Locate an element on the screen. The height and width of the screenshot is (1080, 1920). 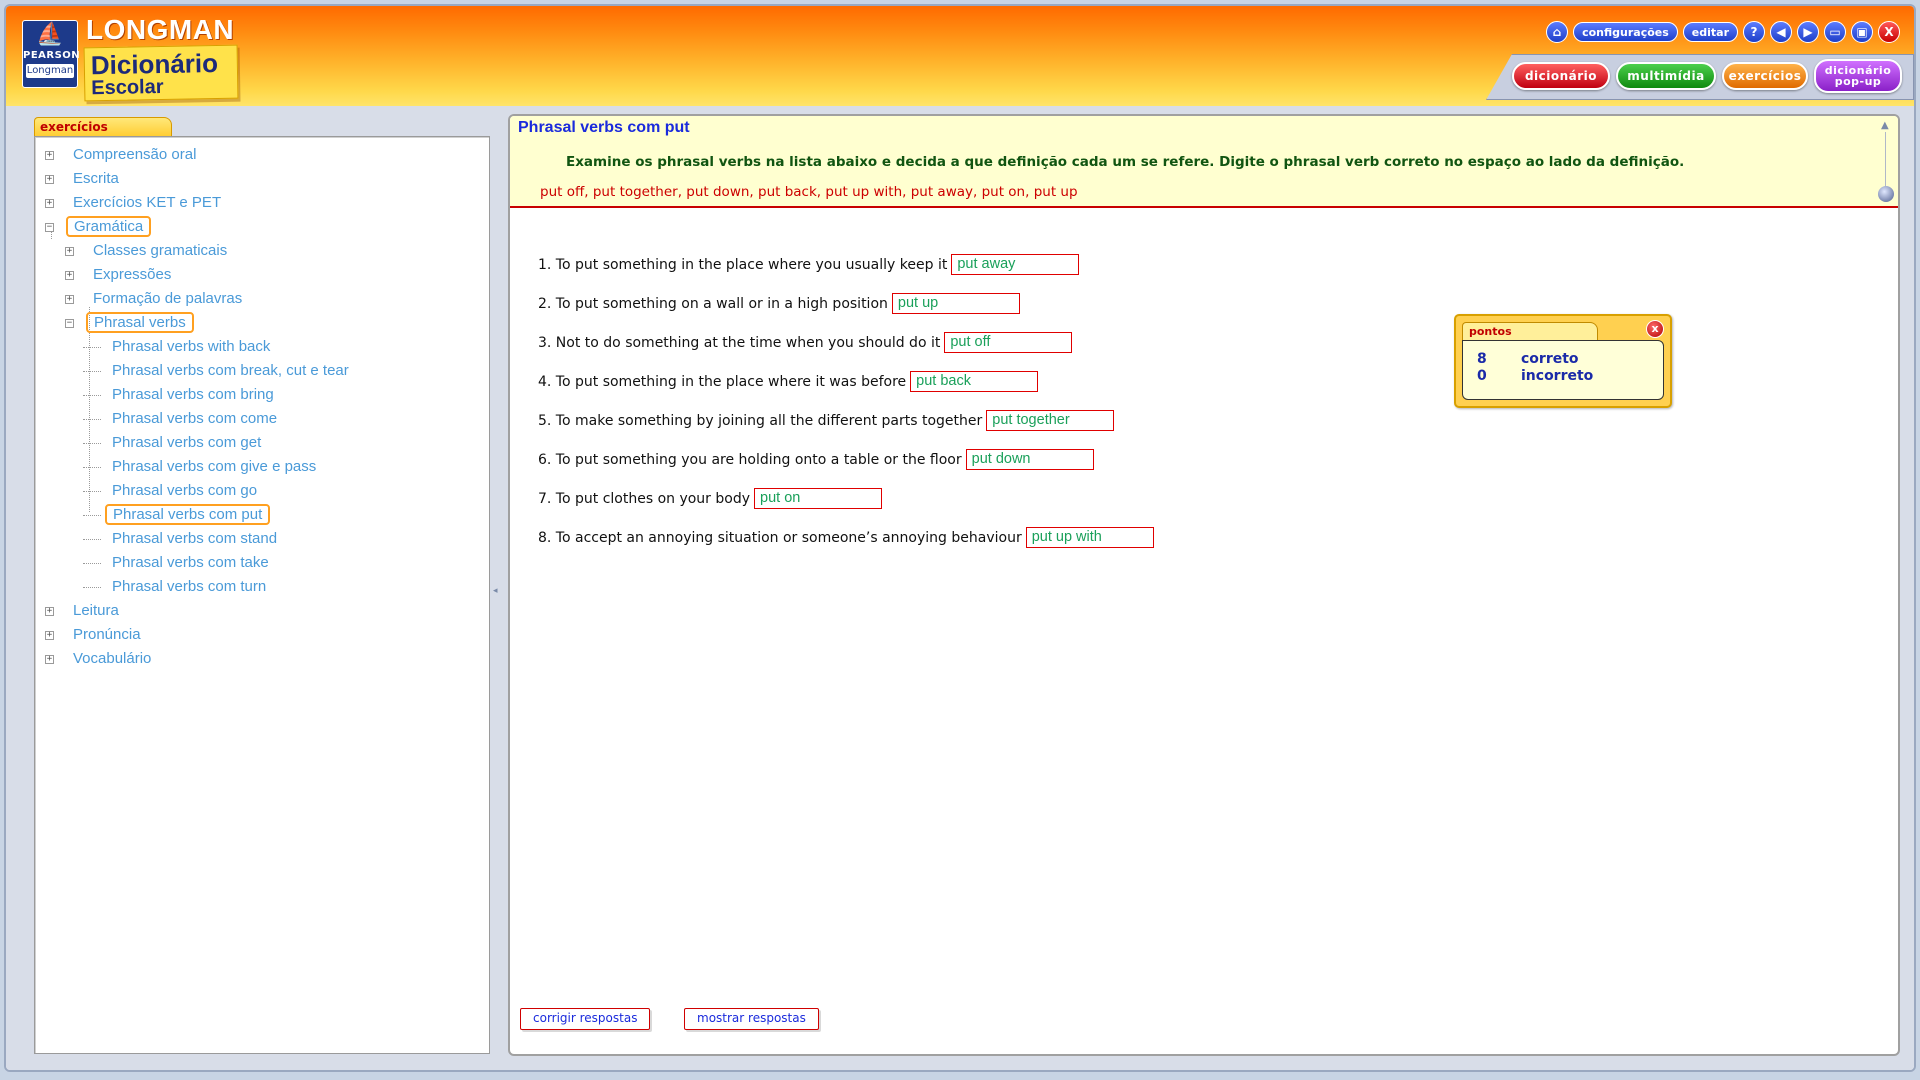
configuracoes-button: configurações is located at coordinates (1625, 32).